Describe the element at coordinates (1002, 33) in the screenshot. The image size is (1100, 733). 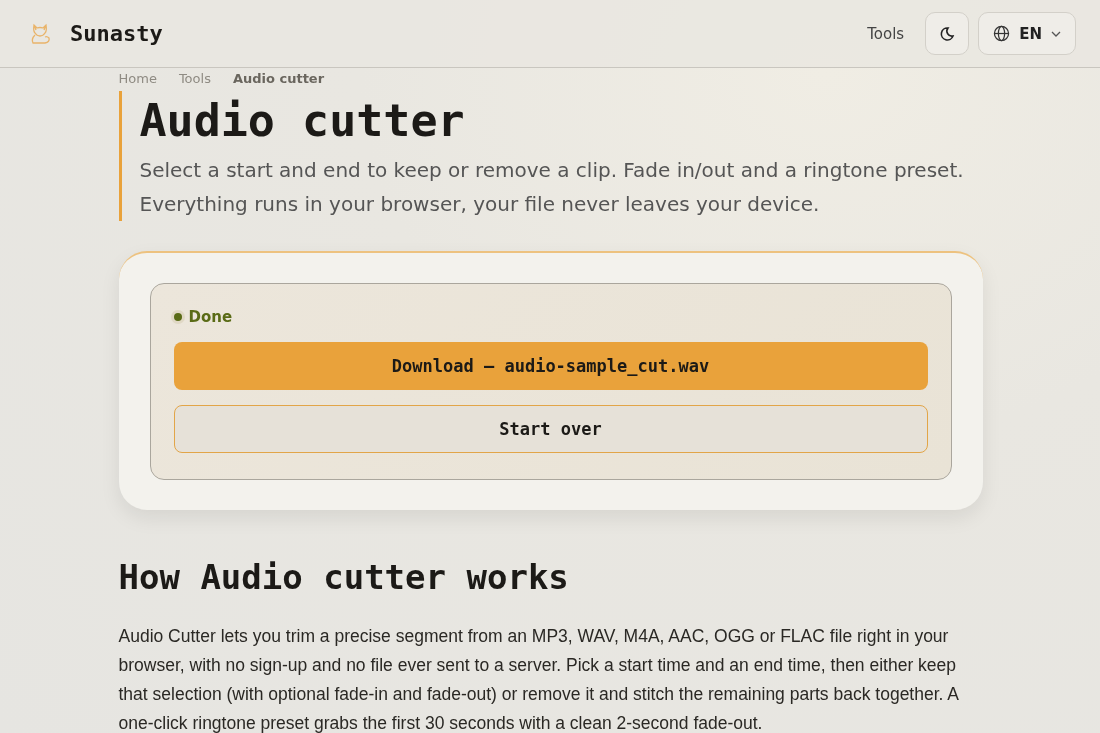
I see `globe-icon` at that location.